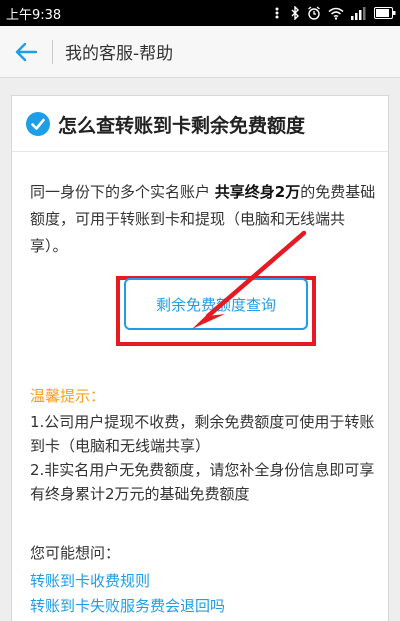  I want to click on back-button, so click(26, 52).